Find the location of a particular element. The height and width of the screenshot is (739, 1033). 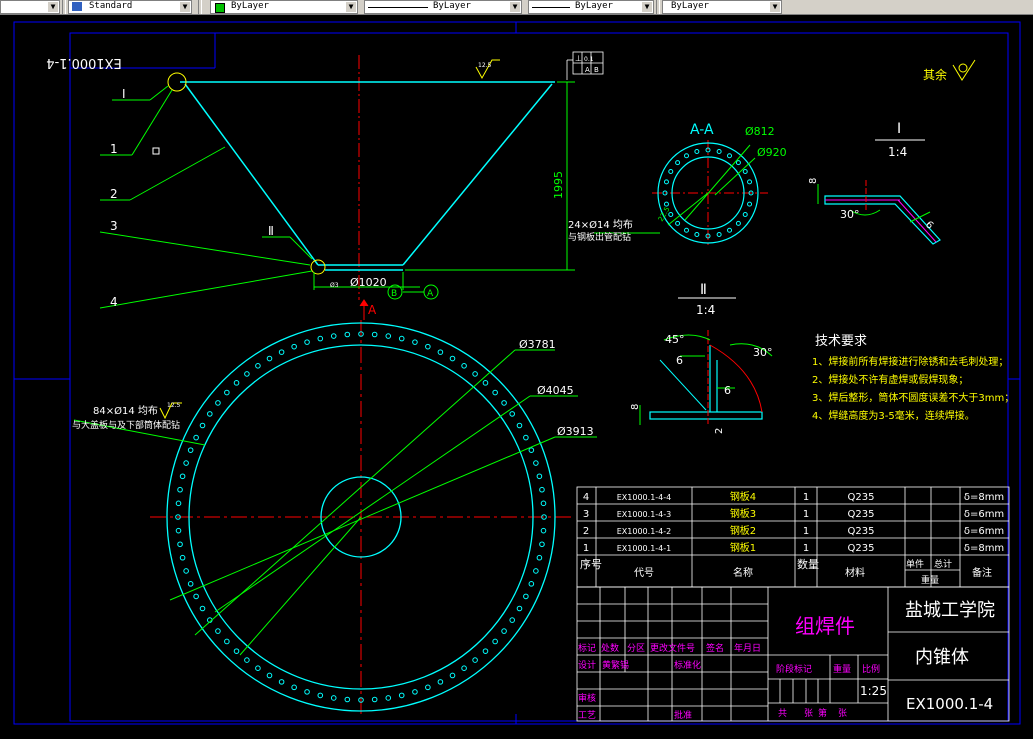

tb-label-weight: 重量 is located at coordinates (842, 669).